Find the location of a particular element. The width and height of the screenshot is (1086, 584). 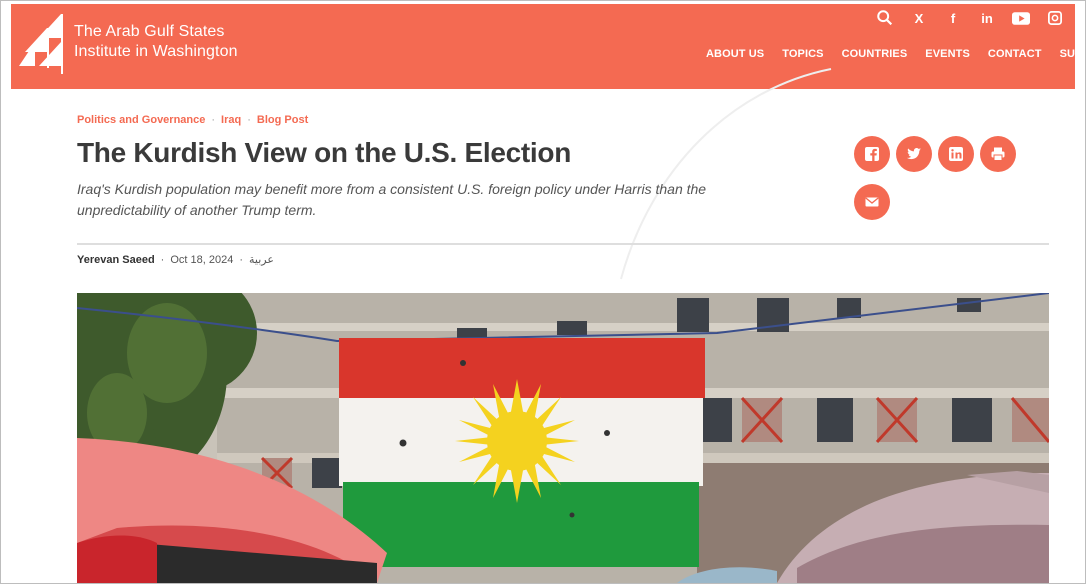

kurdish-flag-graphic is located at coordinates (522, 452).